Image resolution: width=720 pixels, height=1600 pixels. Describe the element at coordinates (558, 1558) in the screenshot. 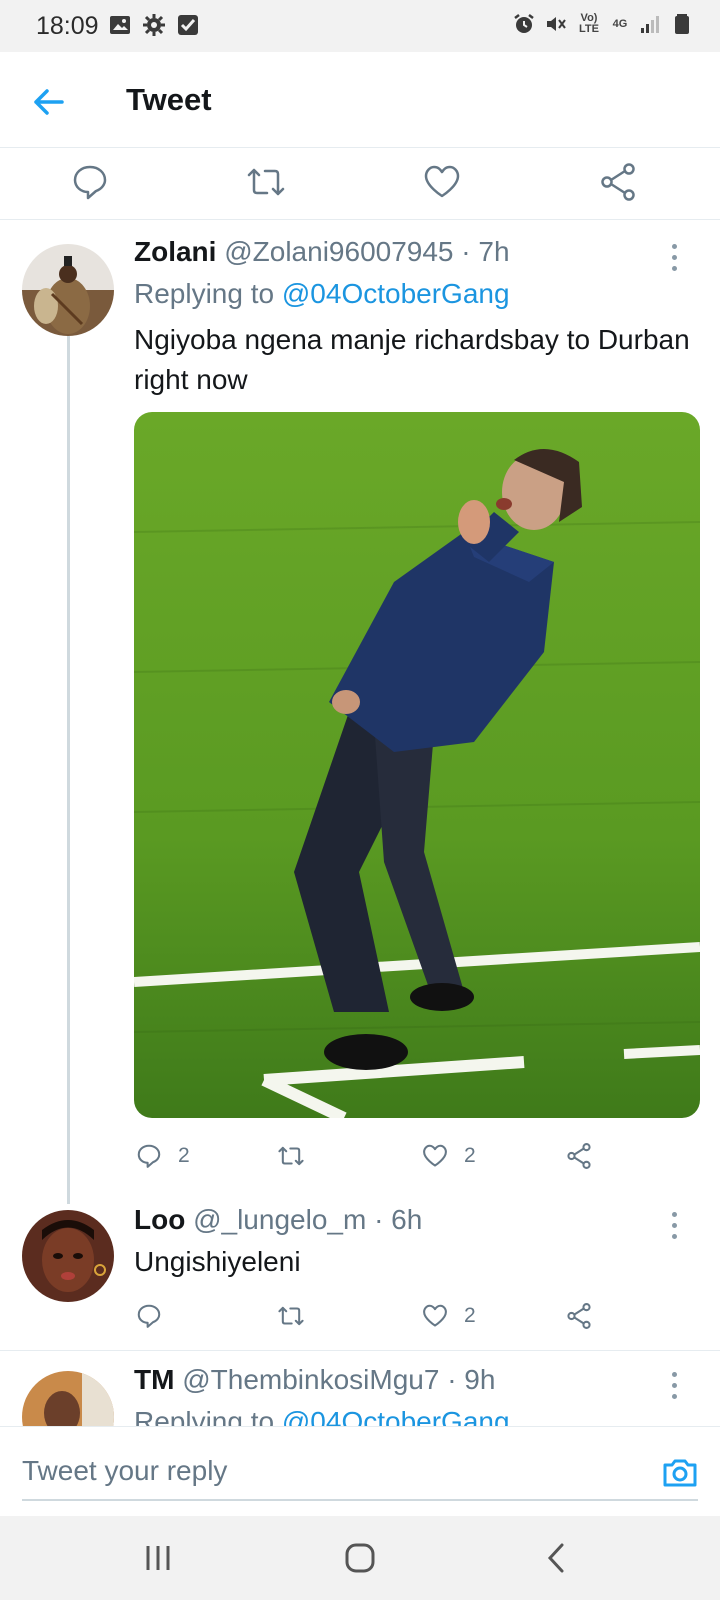

I see `back-nav-icon` at that location.